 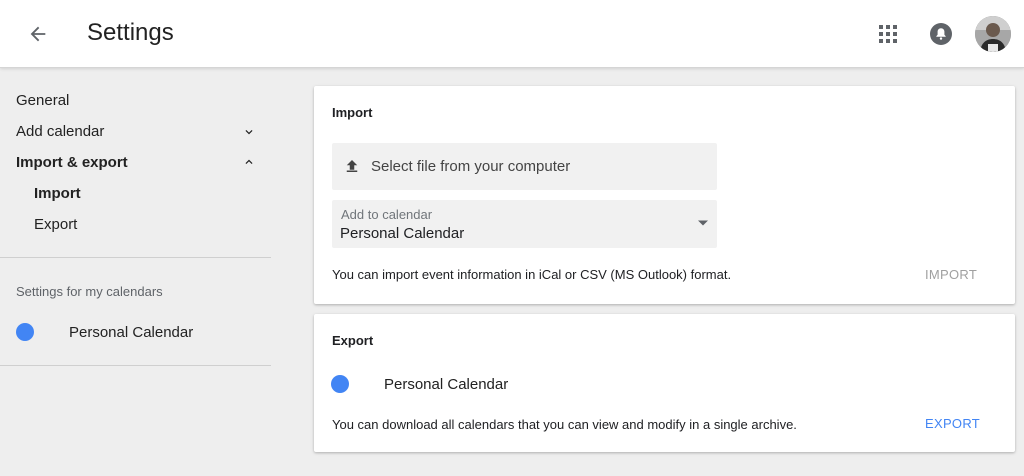 What do you see at coordinates (512, 34) in the screenshot?
I see `top-app-bar: Settings` at bounding box center [512, 34].